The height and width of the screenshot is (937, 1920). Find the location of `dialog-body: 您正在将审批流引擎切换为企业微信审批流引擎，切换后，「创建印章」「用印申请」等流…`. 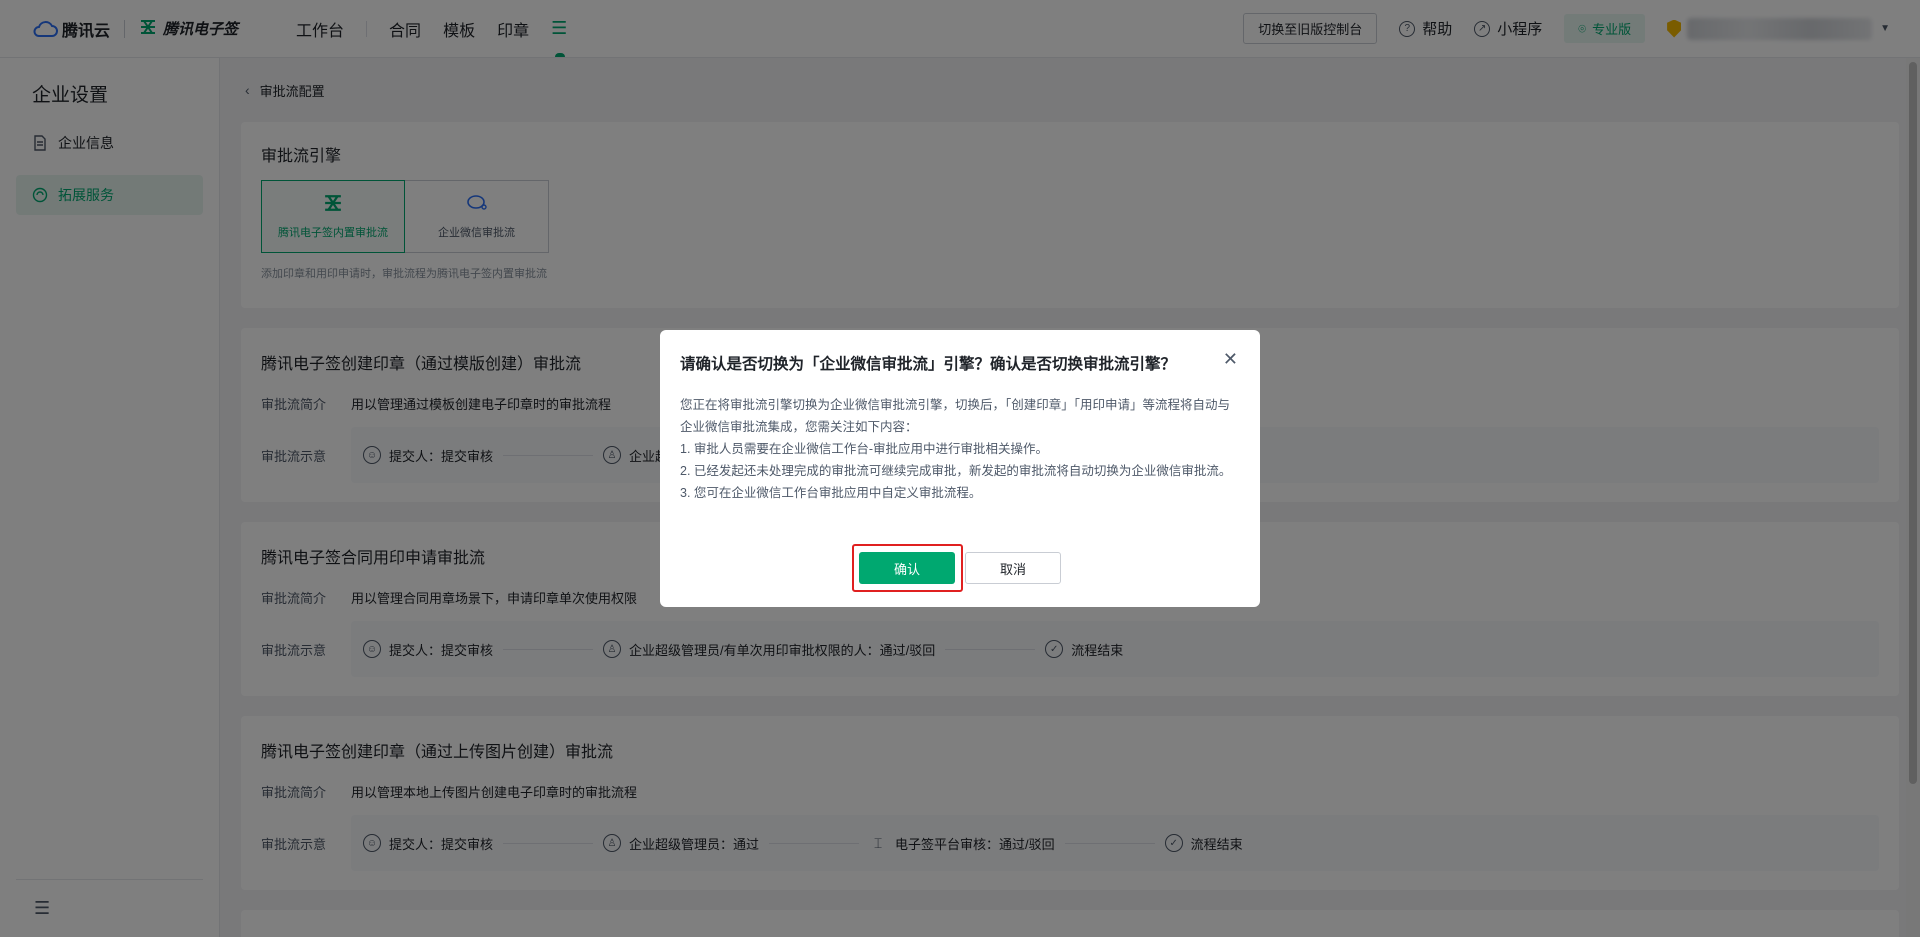

dialog-body: 您正在将审批流引擎切换为企业微信审批流引擎，切换后，「创建印章」「用印申请」等流… is located at coordinates (960, 449).